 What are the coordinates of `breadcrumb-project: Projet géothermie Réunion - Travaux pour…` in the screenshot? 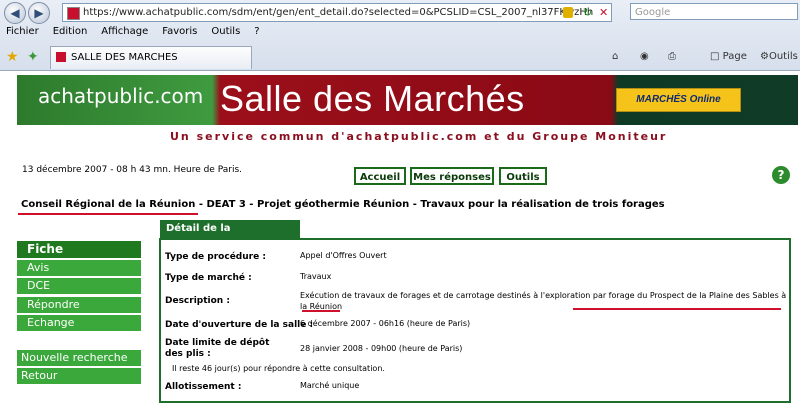 It's located at (460, 204).